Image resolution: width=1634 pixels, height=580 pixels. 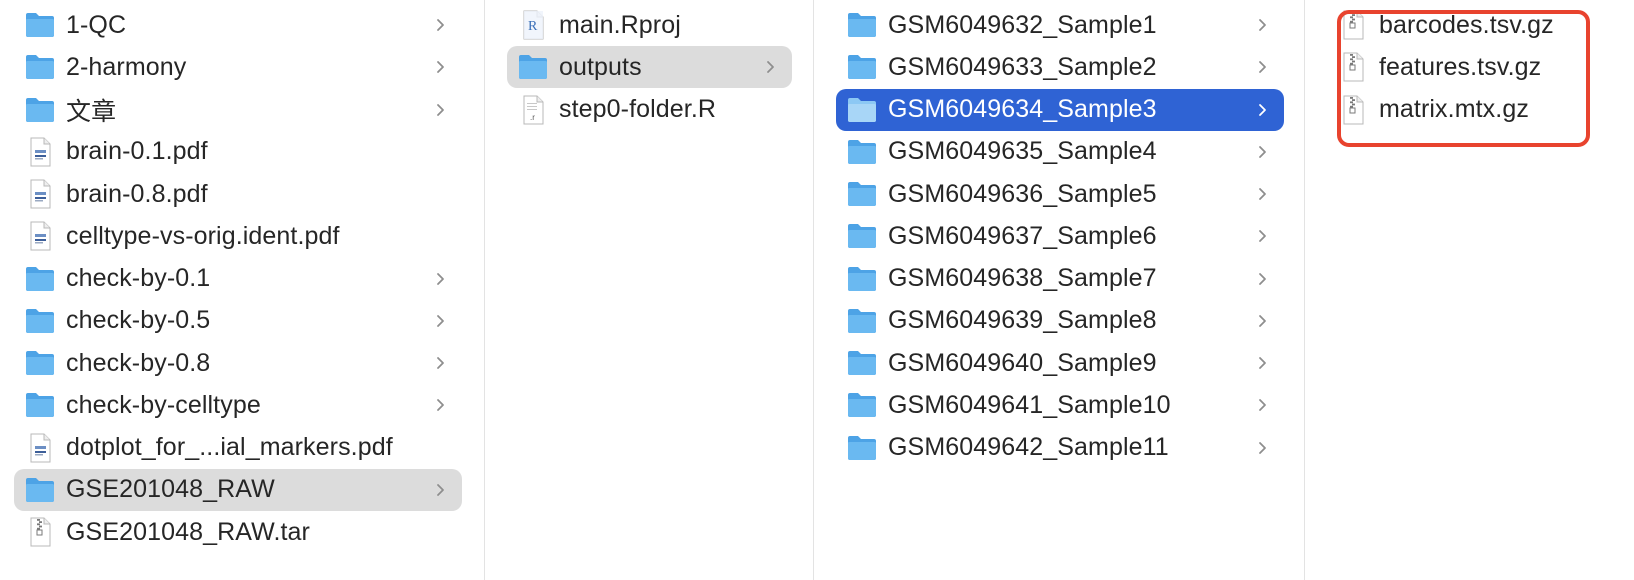 What do you see at coordinates (96, 24) in the screenshot?
I see `item-label: 1-QC` at bounding box center [96, 24].